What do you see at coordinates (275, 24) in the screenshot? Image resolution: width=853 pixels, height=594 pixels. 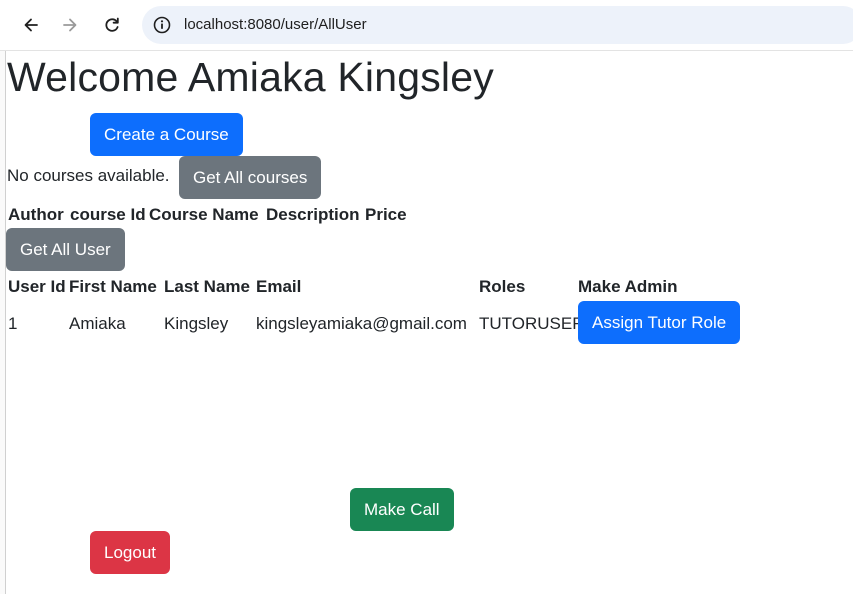 I see `url-text: localhost:8080/user/AllUser` at bounding box center [275, 24].